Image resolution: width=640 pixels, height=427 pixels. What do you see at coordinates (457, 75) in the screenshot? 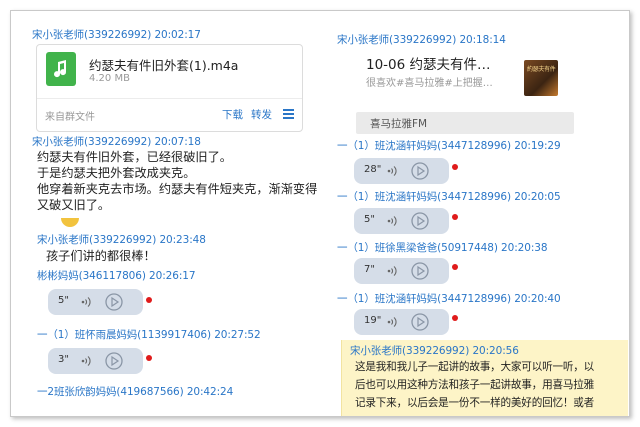
I see `music-share-card: 10-06 约瑟夫有件… 很喜欢#喜马拉雅#上把握… 約瑟夫有件` at bounding box center [457, 75].